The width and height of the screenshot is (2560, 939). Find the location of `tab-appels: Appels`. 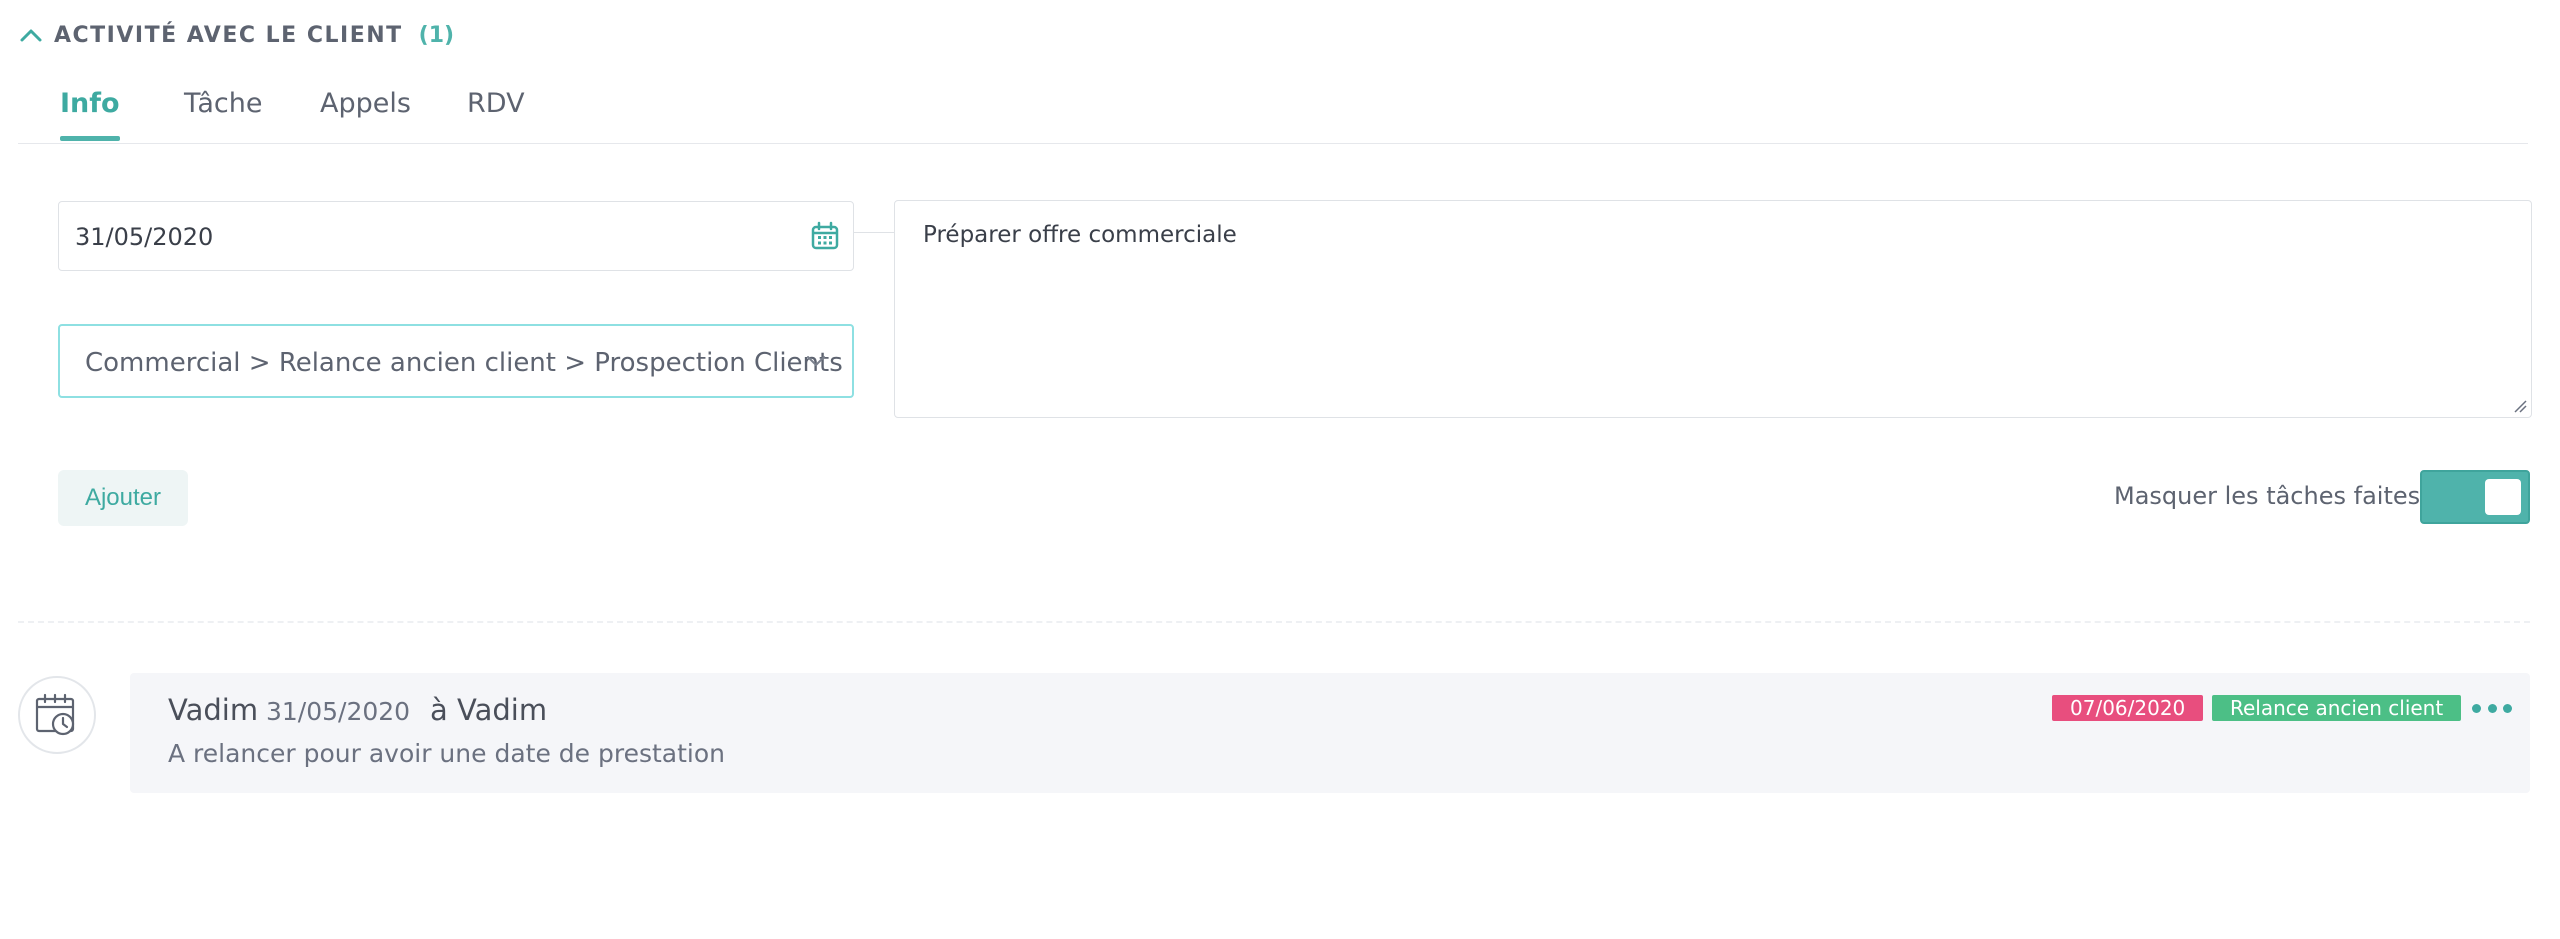

tab-appels: Appels is located at coordinates (365, 103).